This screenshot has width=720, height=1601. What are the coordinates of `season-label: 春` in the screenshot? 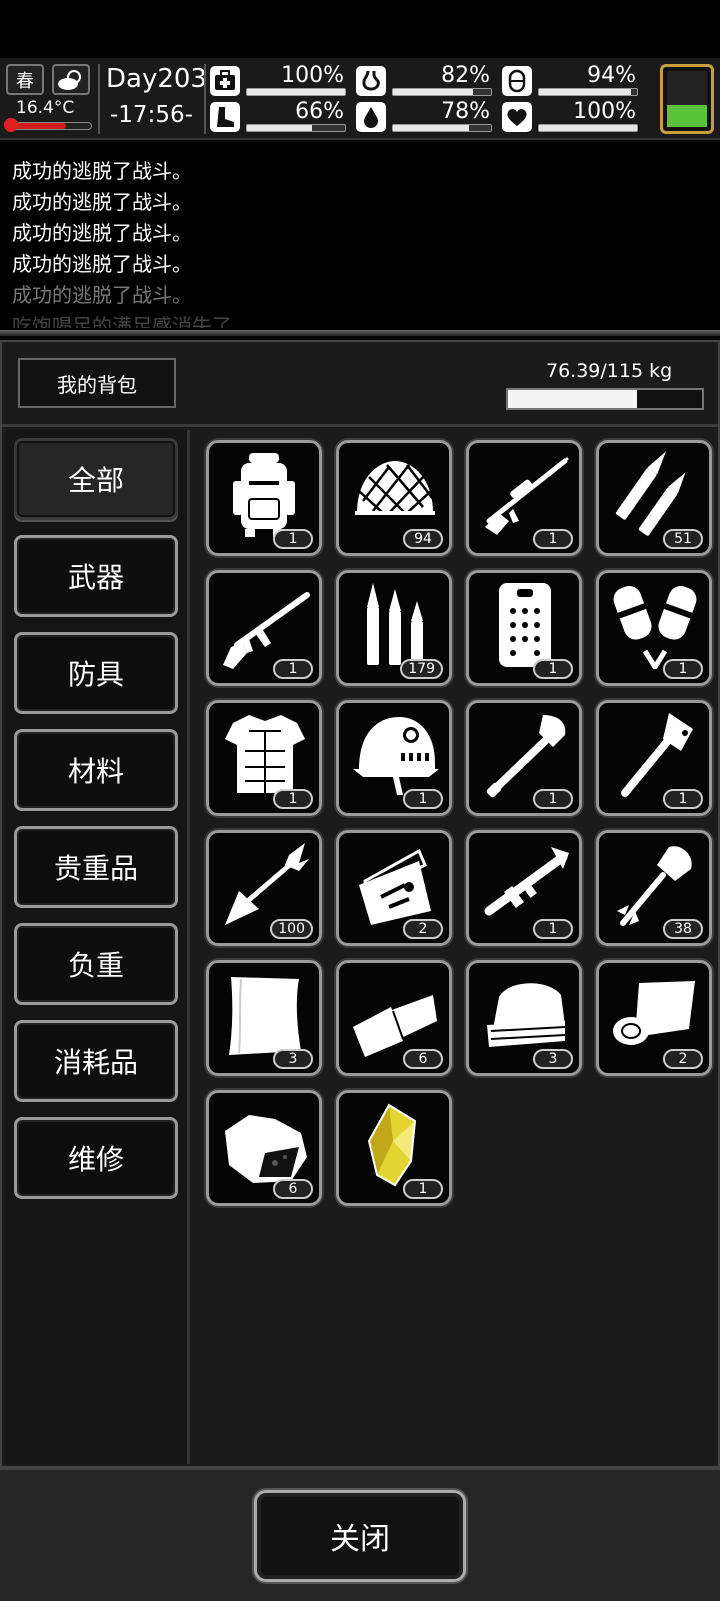 It's located at (25, 81).